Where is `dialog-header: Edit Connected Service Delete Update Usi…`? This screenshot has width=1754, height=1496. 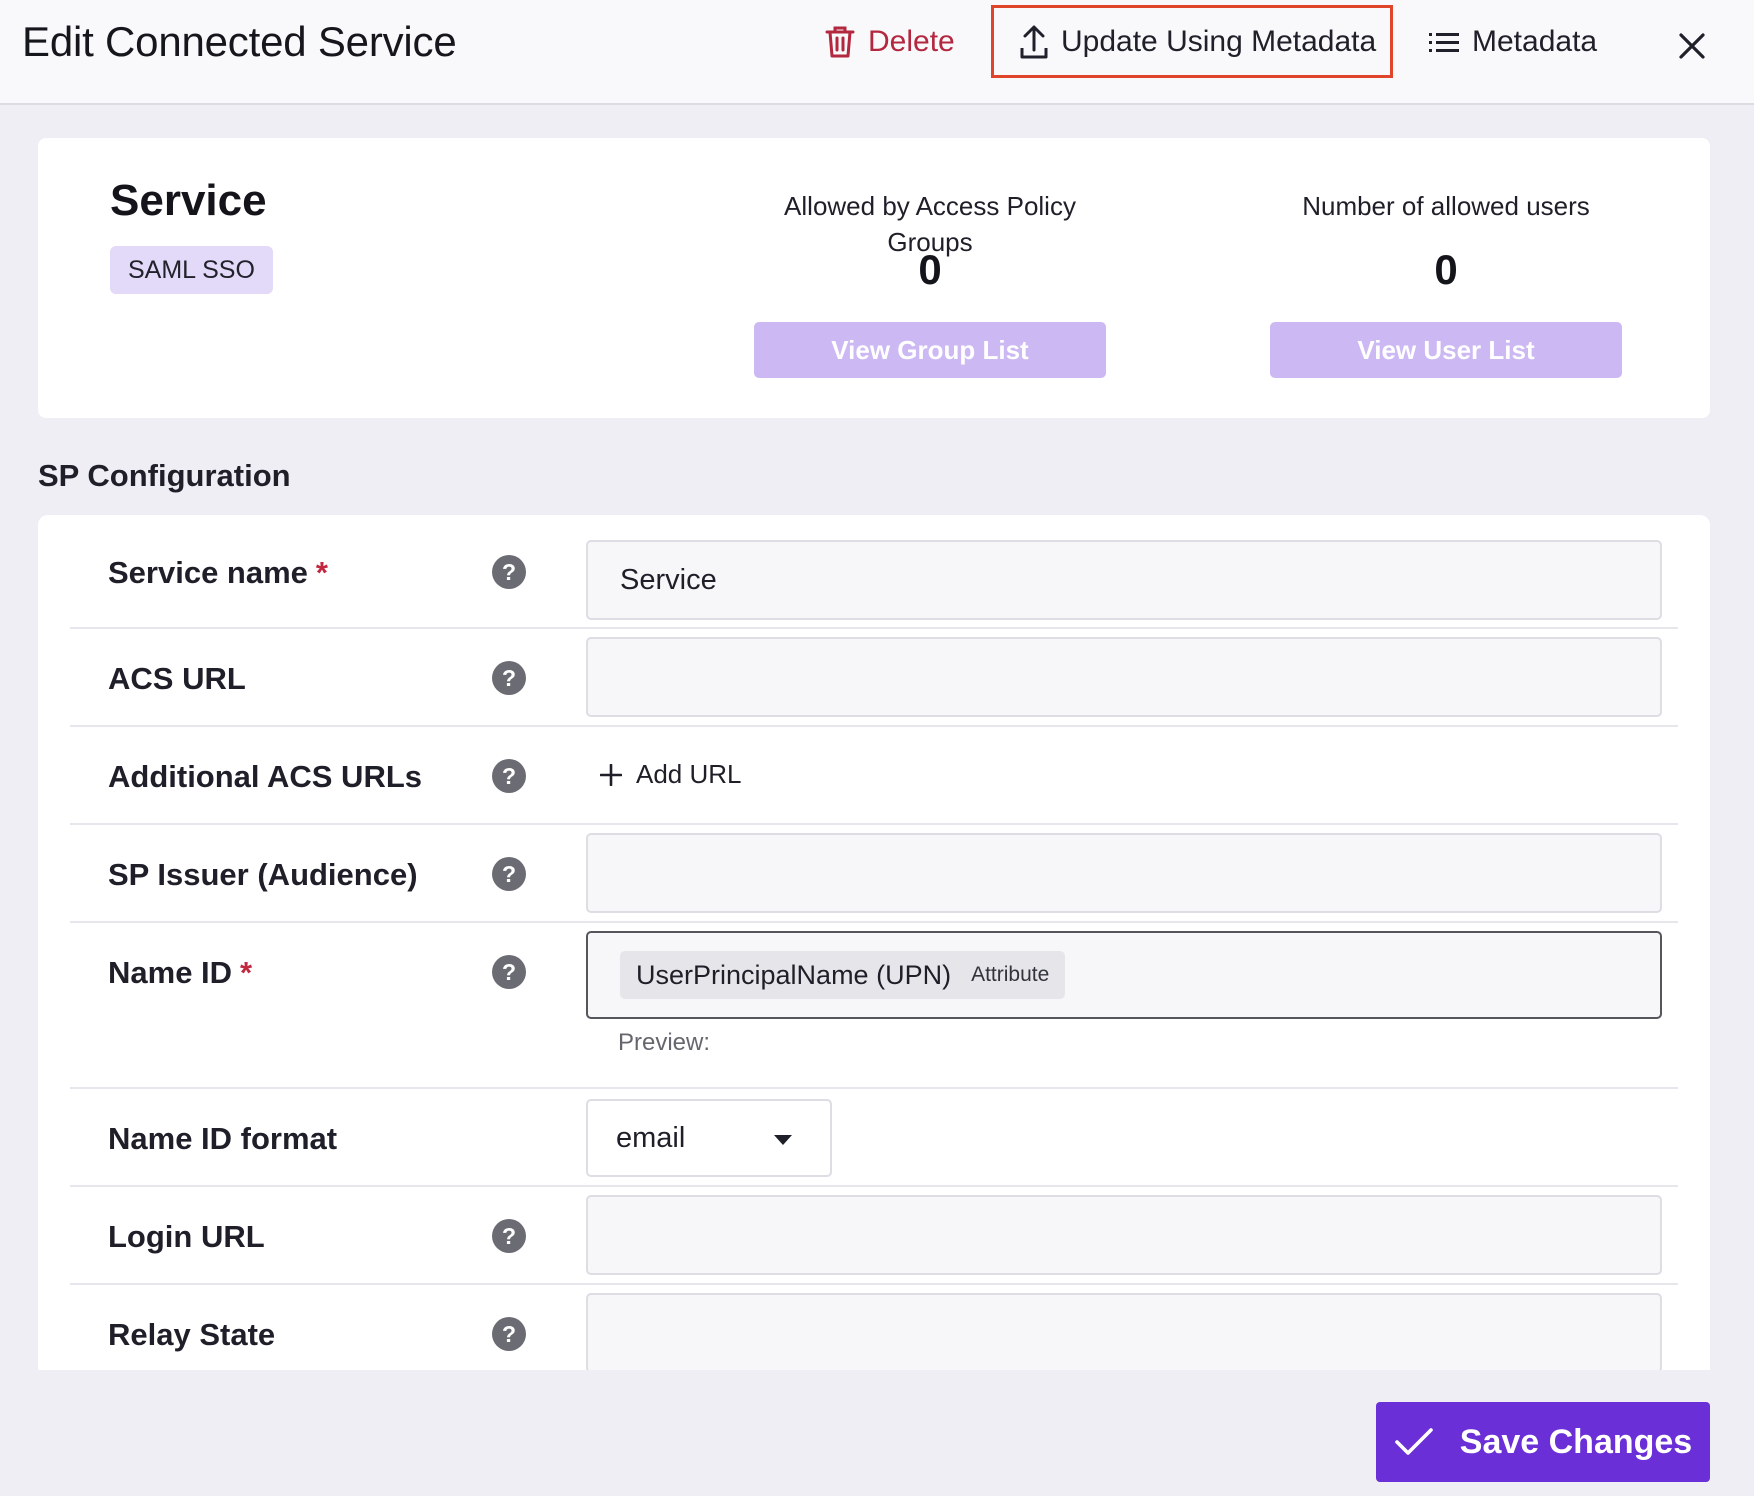 dialog-header: Edit Connected Service Delete Update Usi… is located at coordinates (877, 52).